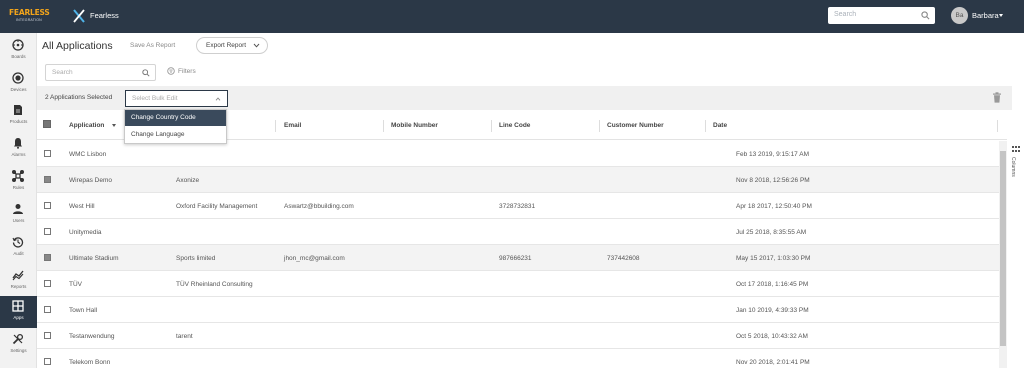  What do you see at coordinates (85, 232) in the screenshot?
I see `cell-application: Unitymedia` at bounding box center [85, 232].